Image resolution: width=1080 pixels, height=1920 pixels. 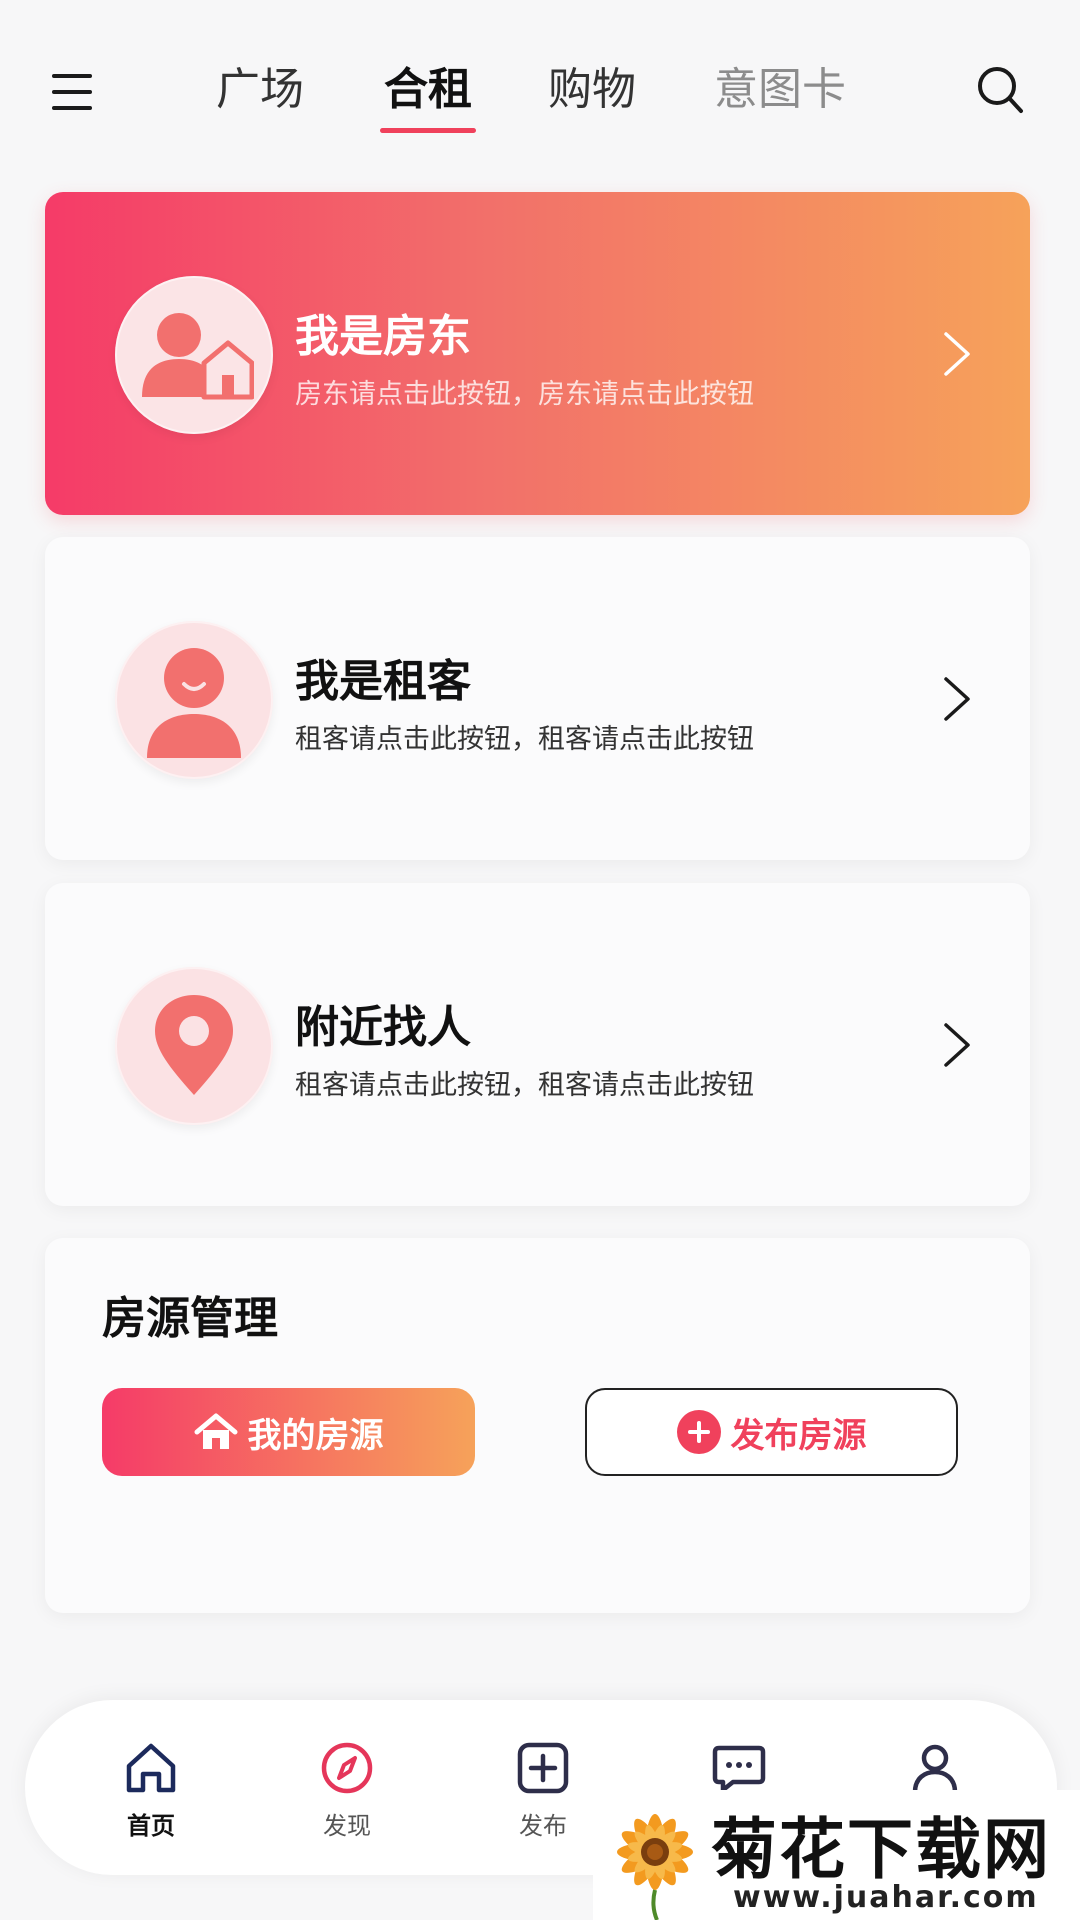 What do you see at coordinates (383, 681) in the screenshot?
I see `tenant-title: 我是租客` at bounding box center [383, 681].